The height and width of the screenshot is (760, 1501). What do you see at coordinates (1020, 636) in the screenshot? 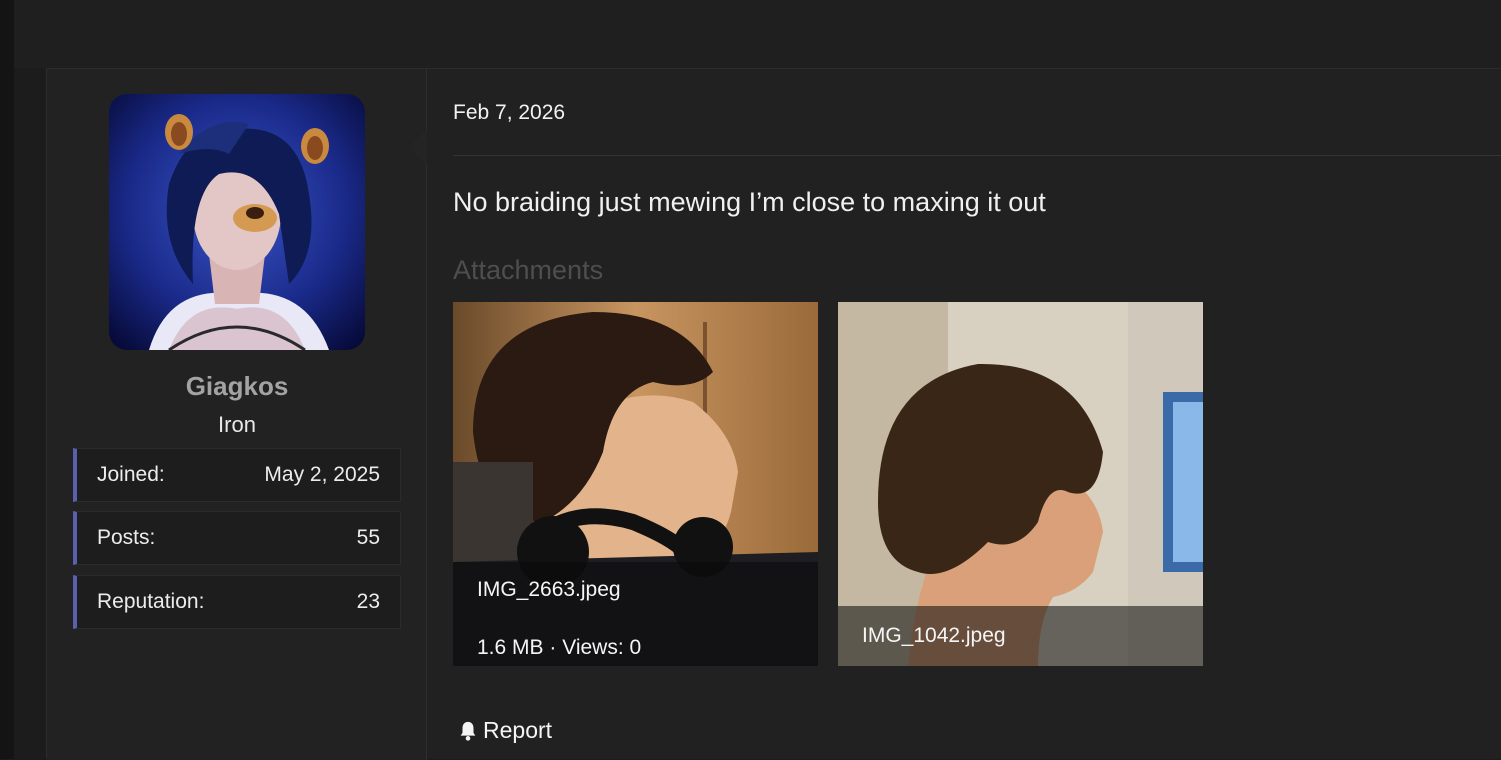
I see `thumbnail-caption: IMG_1042.jpeg` at bounding box center [1020, 636].